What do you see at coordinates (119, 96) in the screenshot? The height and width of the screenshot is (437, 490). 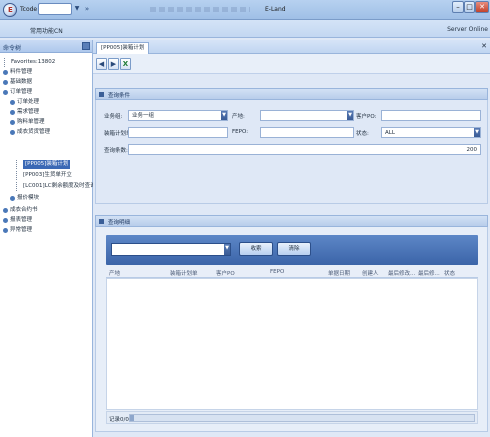 I see `query-panel-title: 查询条件` at bounding box center [119, 96].